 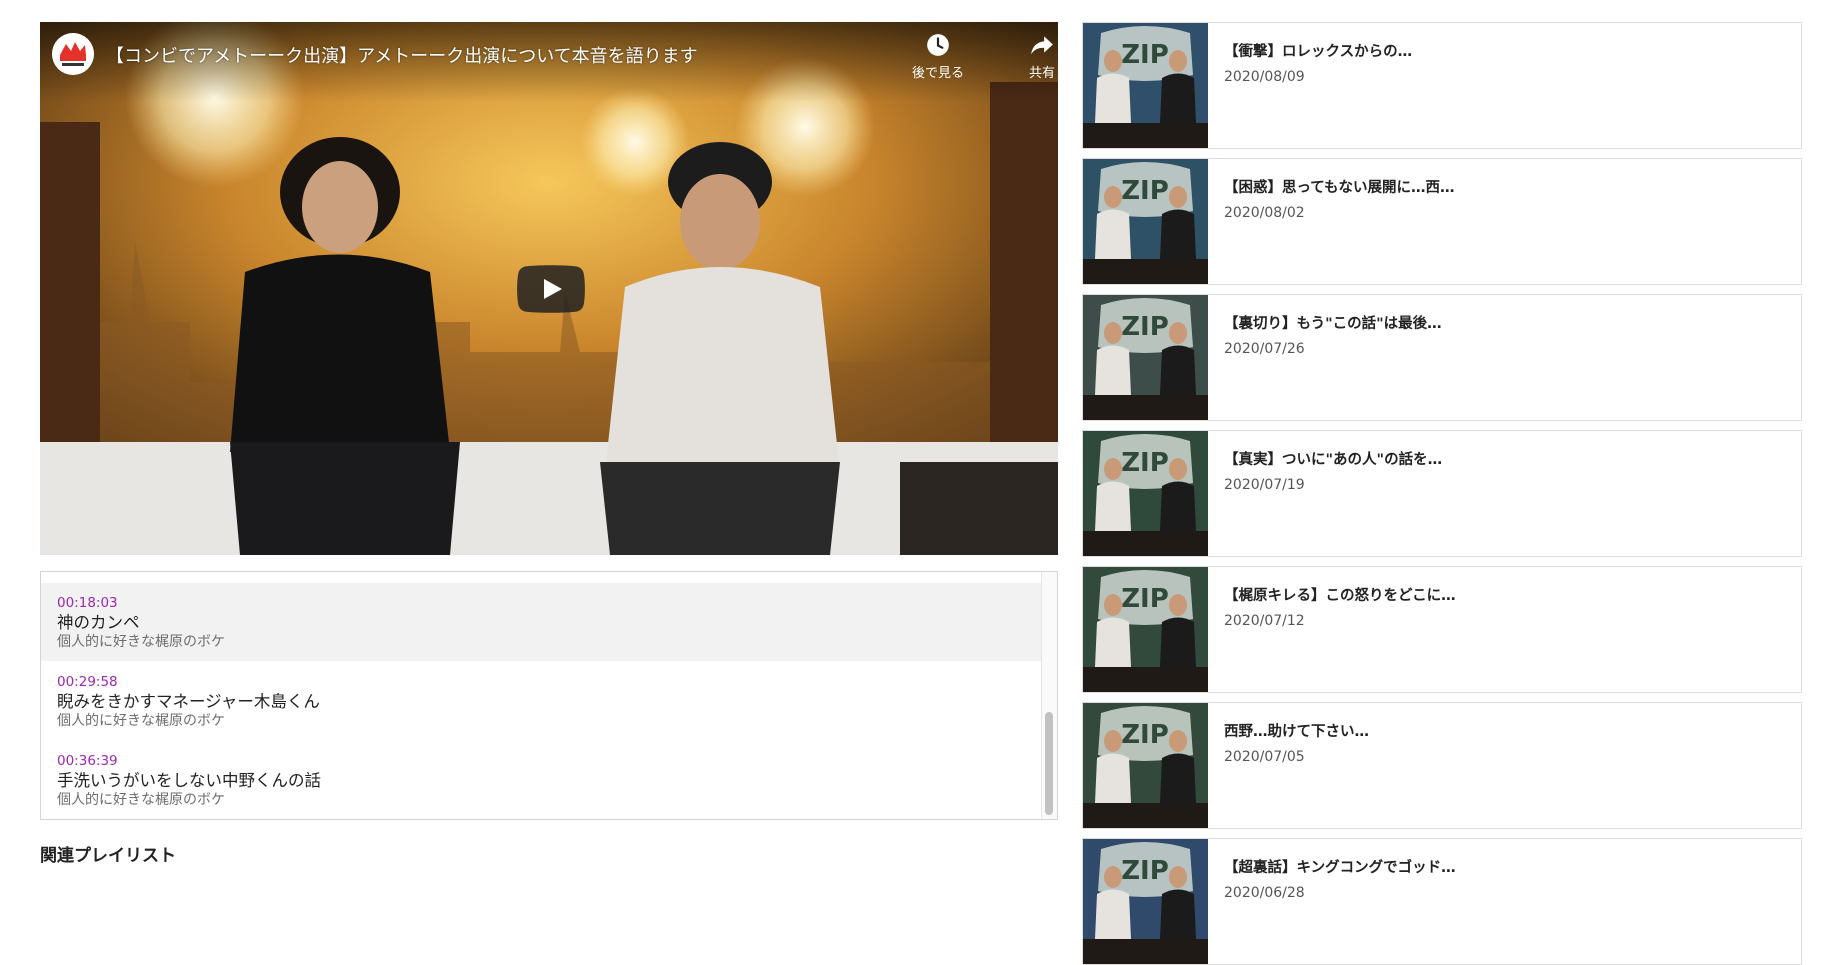 I want to click on side-video-card: ZIP 西野…助けて下さい… 2020/07/05, so click(x=1442, y=765).